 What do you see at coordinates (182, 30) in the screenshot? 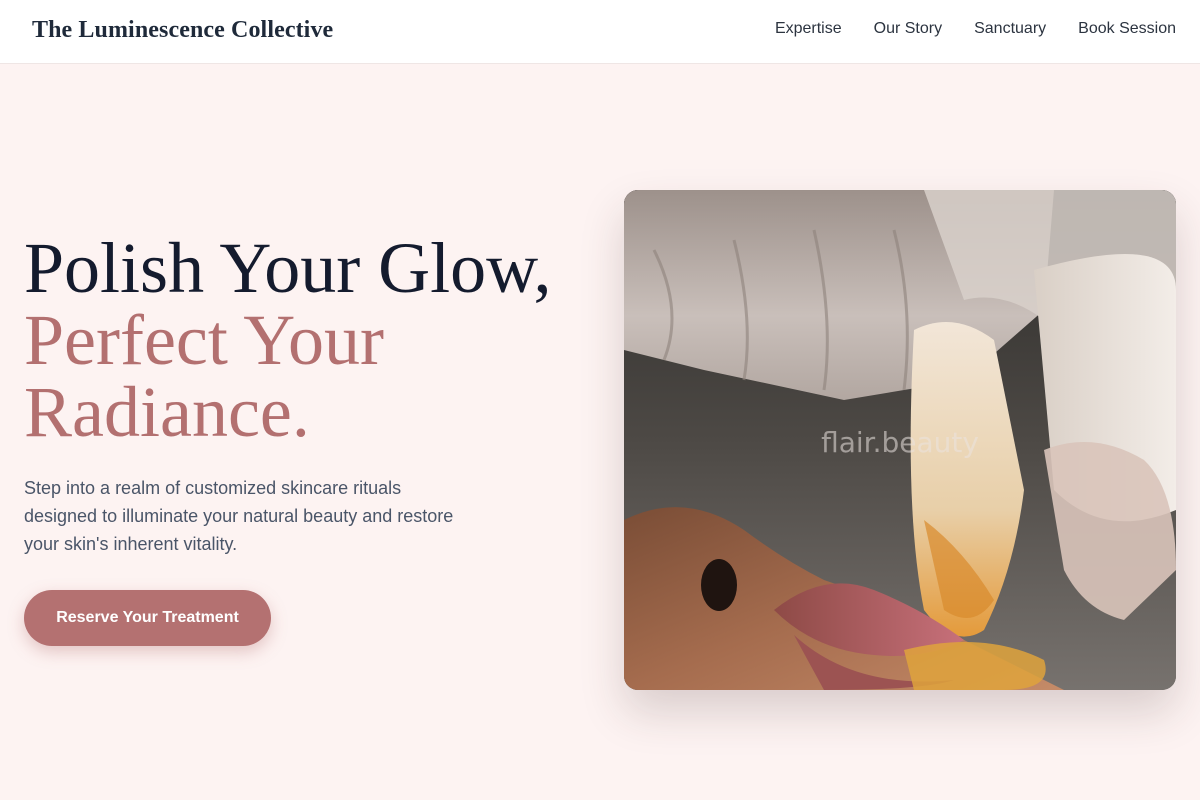
I see `brand-logo: The Luminescence Collective` at bounding box center [182, 30].